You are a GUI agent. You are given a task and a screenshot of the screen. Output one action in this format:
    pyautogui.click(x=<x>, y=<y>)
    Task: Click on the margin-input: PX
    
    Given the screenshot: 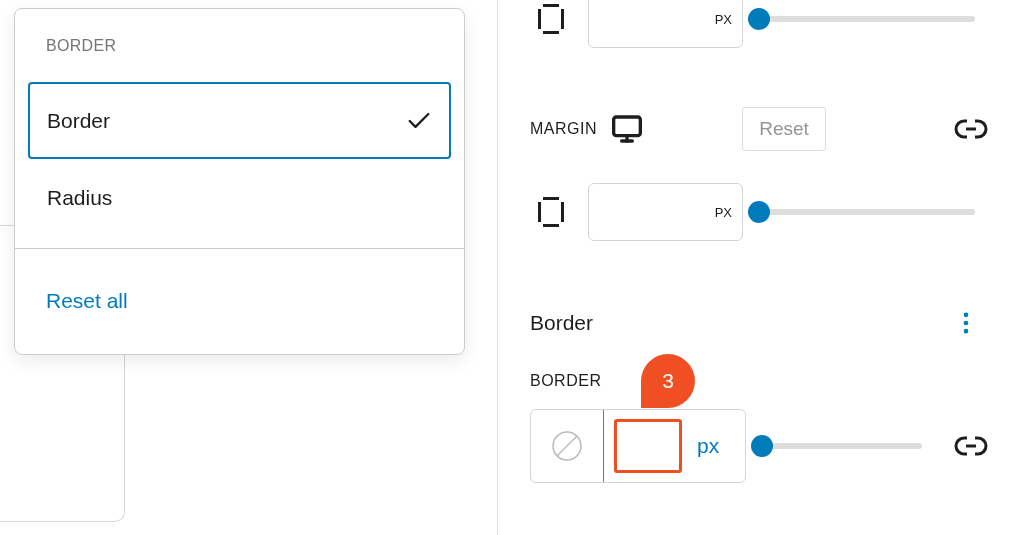 What is the action you would take?
    pyautogui.click(x=665, y=212)
    